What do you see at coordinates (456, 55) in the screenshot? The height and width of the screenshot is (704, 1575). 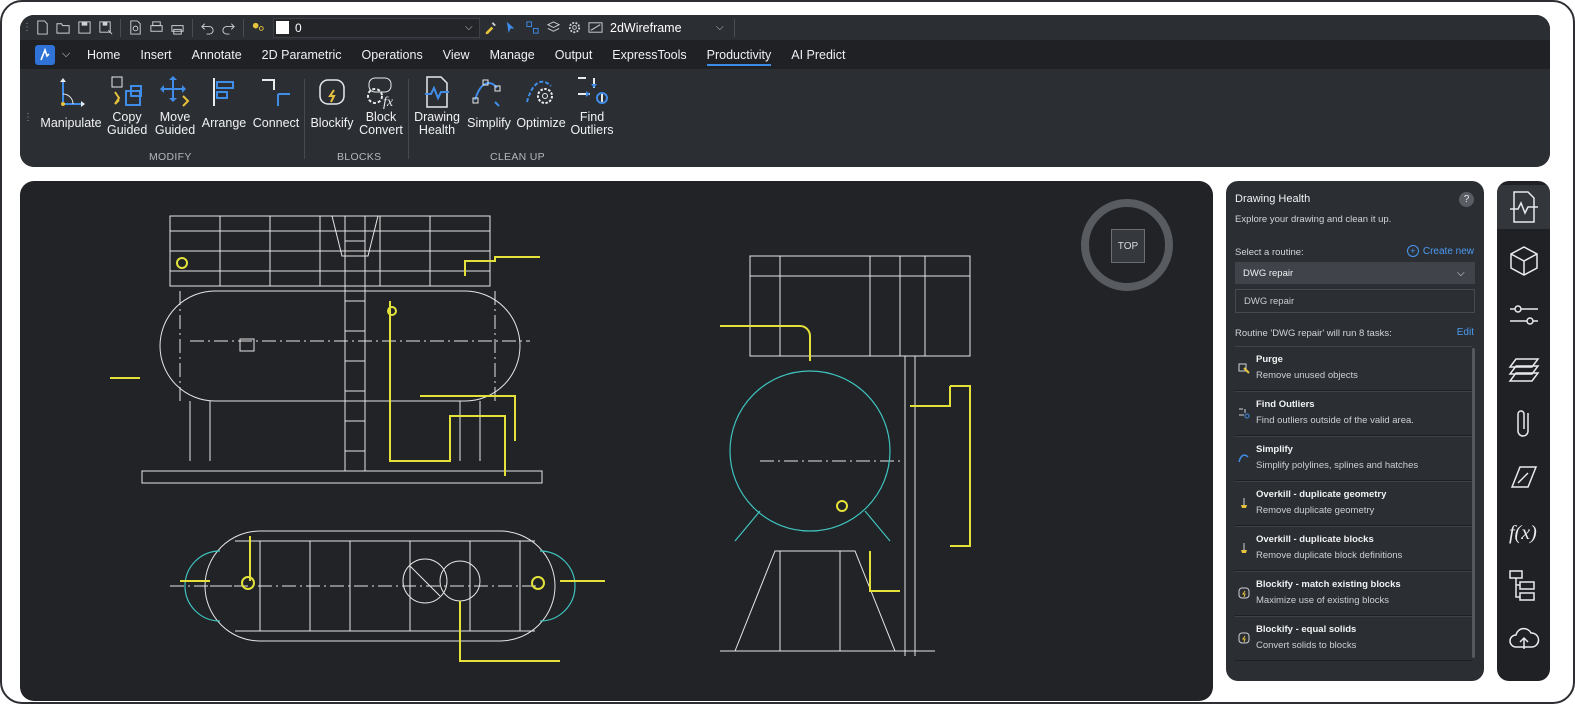 I see `tab-view: View` at bounding box center [456, 55].